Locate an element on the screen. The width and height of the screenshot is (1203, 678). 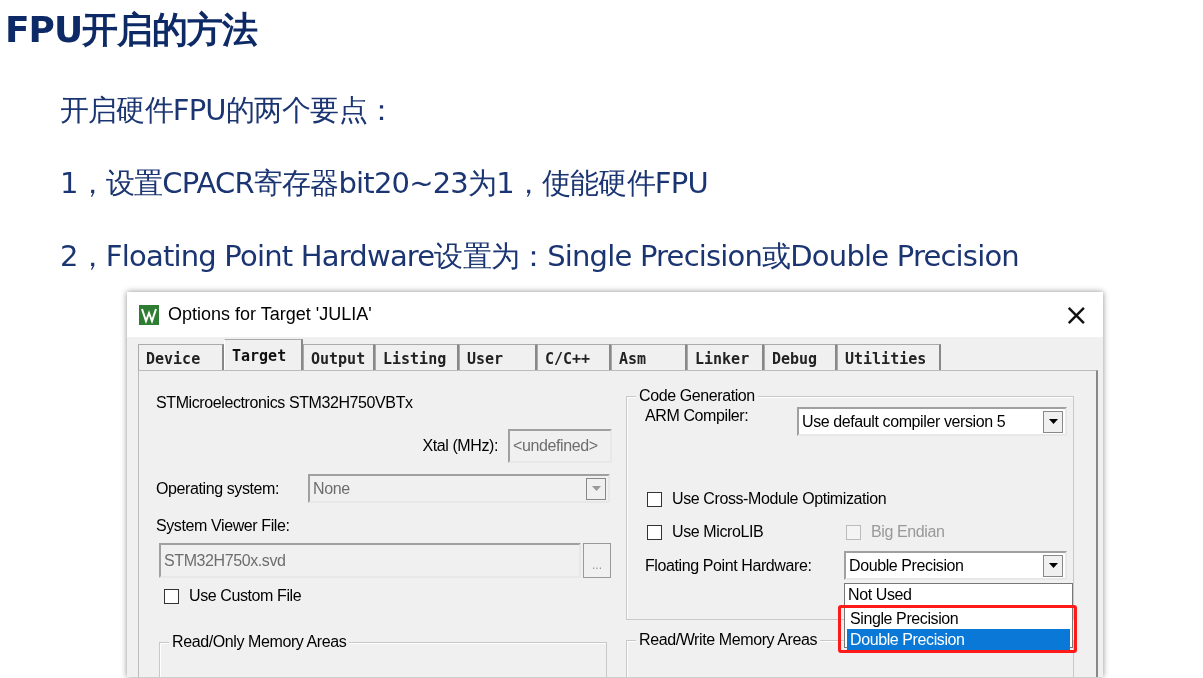
bullet-text: 2，Floating Point Hardware设置为：Single Precision或Double Precision is located at coordinates (539, 256).